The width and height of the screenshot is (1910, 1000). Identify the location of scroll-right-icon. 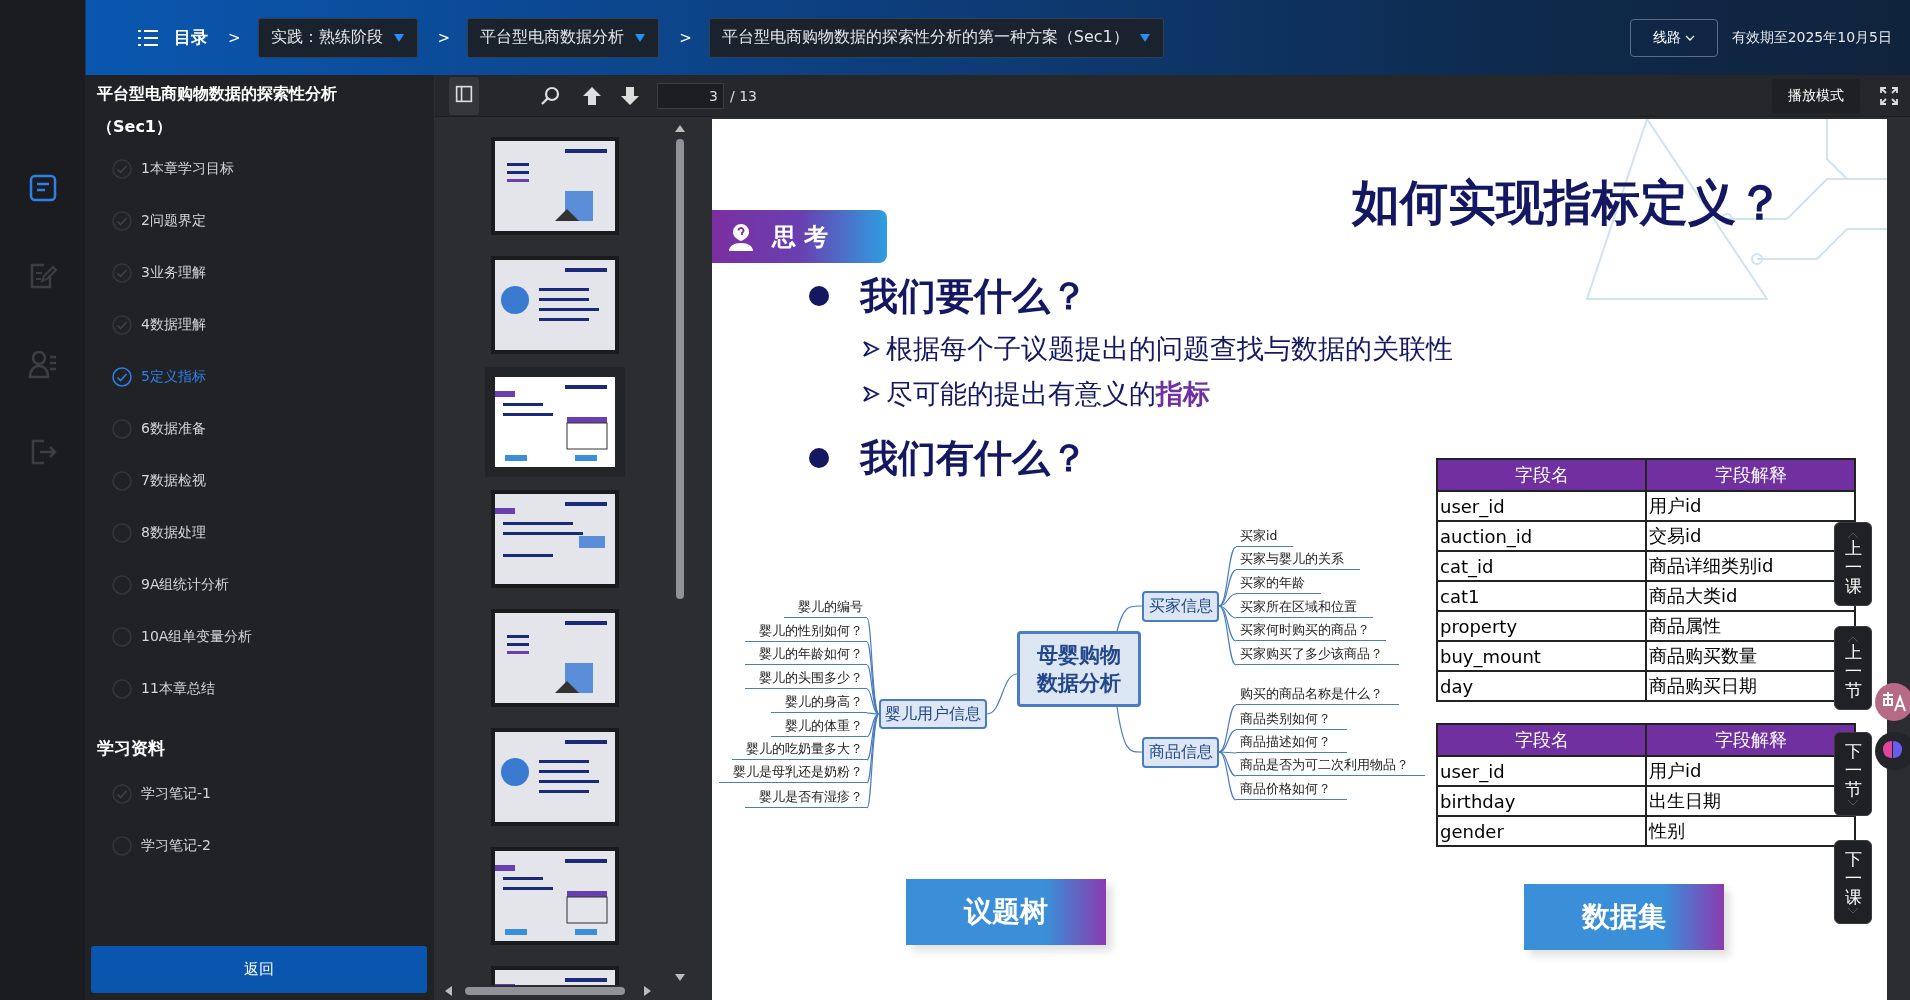
(647, 991).